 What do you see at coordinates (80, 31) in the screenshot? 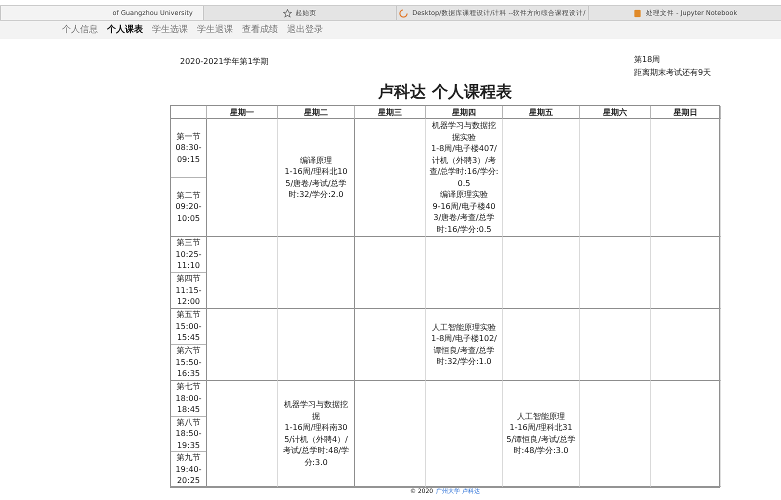
I see `nav-link: 个人信息` at bounding box center [80, 31].